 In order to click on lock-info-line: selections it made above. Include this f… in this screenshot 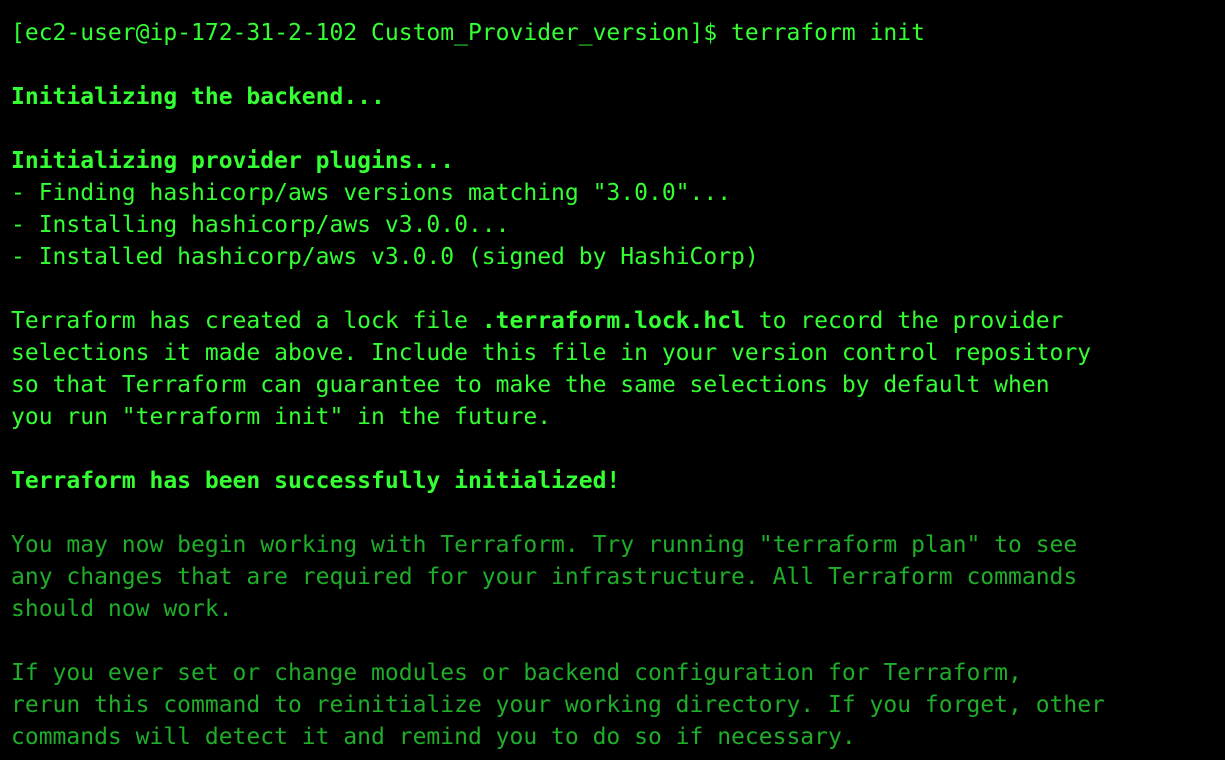, I will do `click(551, 353)`.